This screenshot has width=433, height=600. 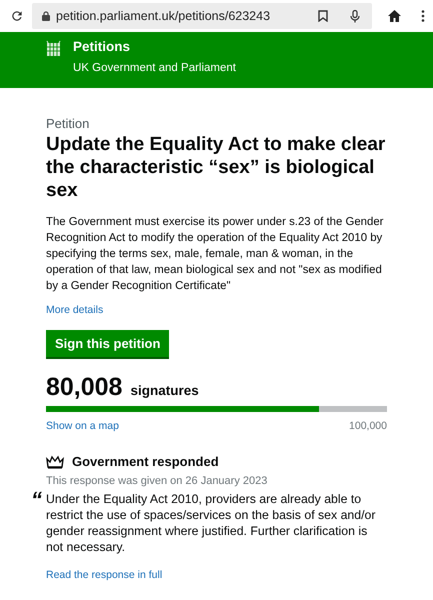 I want to click on microphone-icon, so click(x=355, y=16).